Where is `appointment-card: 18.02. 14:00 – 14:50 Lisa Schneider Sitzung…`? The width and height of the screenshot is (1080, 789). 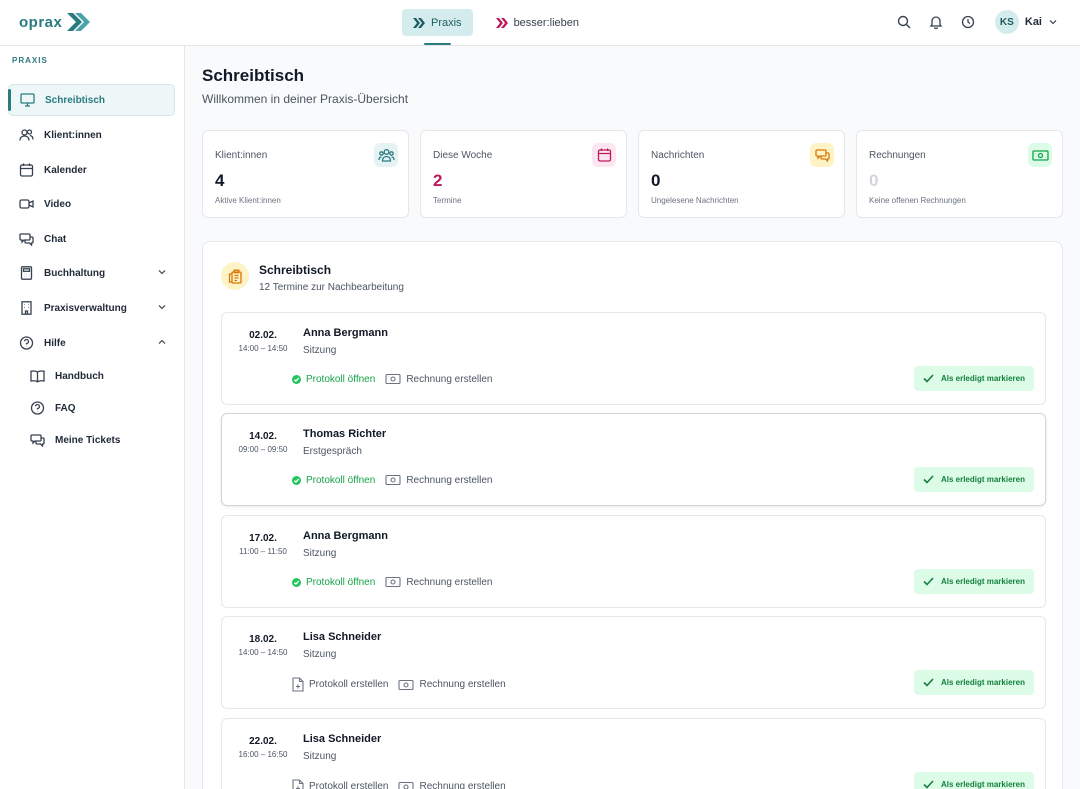
appointment-card: 18.02. 14:00 – 14:50 Lisa Schneider Sitzung… is located at coordinates (633, 662).